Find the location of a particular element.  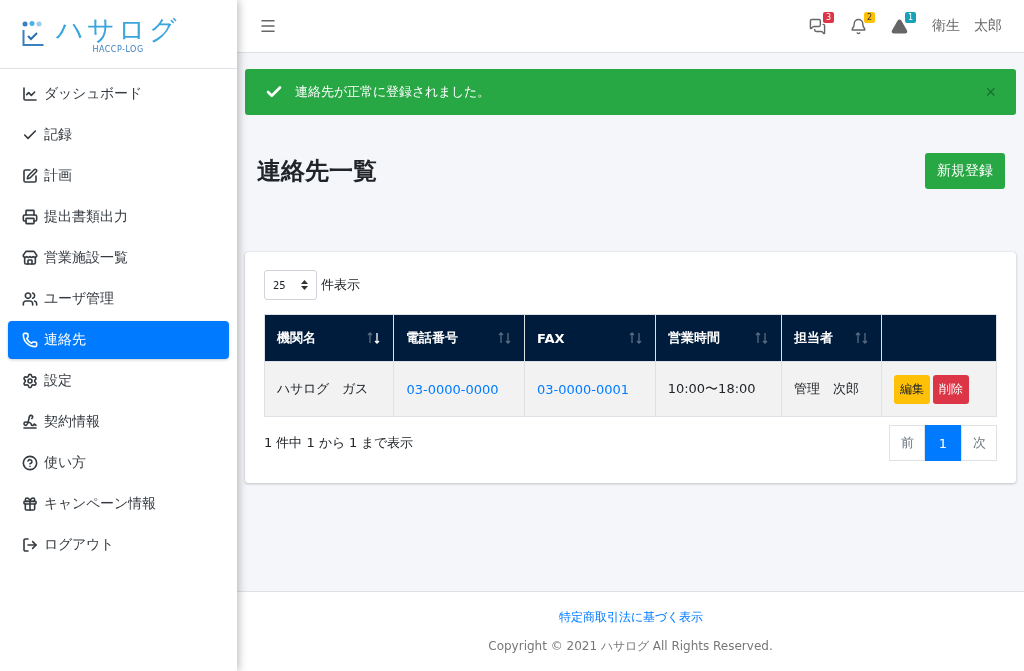

store-icon is located at coordinates (30, 258).